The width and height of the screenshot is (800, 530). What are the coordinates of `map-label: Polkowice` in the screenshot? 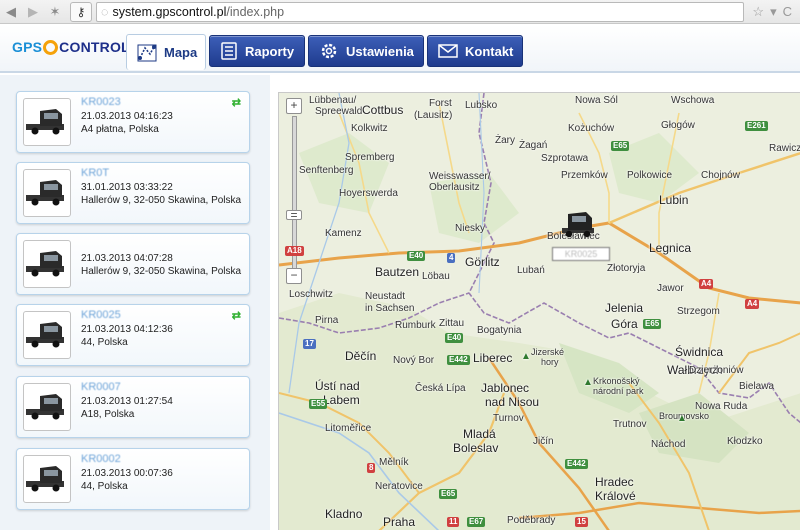 It's located at (650, 175).